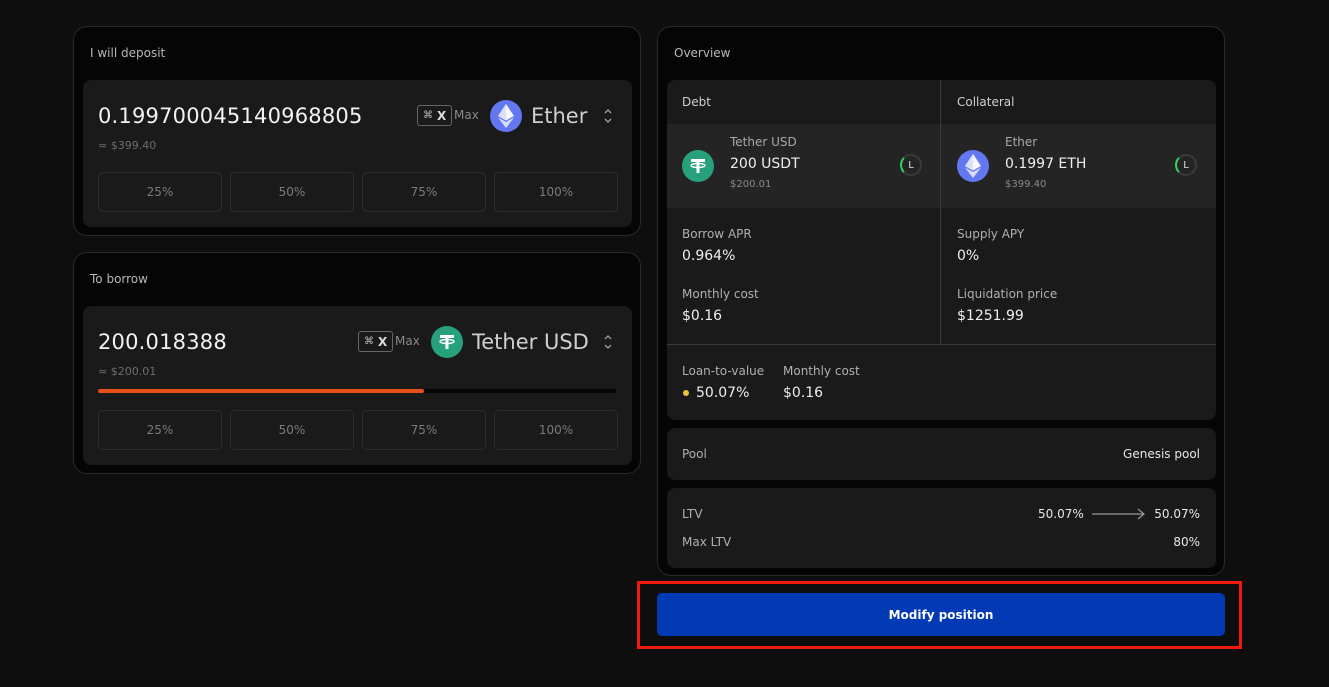 Image resolution: width=1329 pixels, height=687 pixels. I want to click on row-divider, so click(941, 344).